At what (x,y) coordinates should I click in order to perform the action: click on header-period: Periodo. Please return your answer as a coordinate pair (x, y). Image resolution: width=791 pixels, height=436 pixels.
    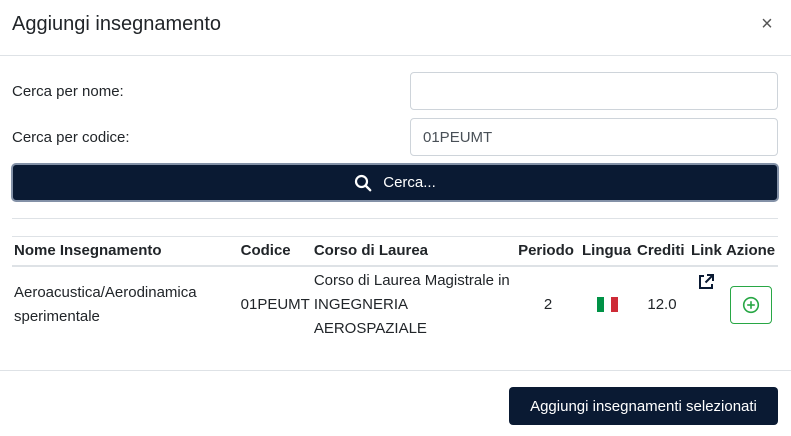
    Looking at the image, I should click on (548, 251).